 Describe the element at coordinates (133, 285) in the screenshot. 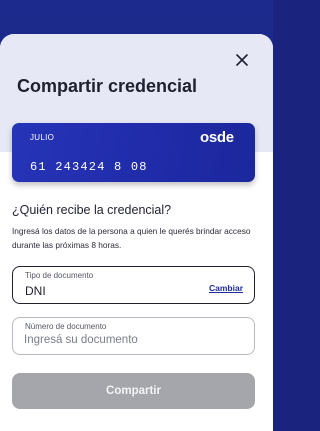

I see `document-type-field: Tipo de documento DNI Cambiar` at that location.